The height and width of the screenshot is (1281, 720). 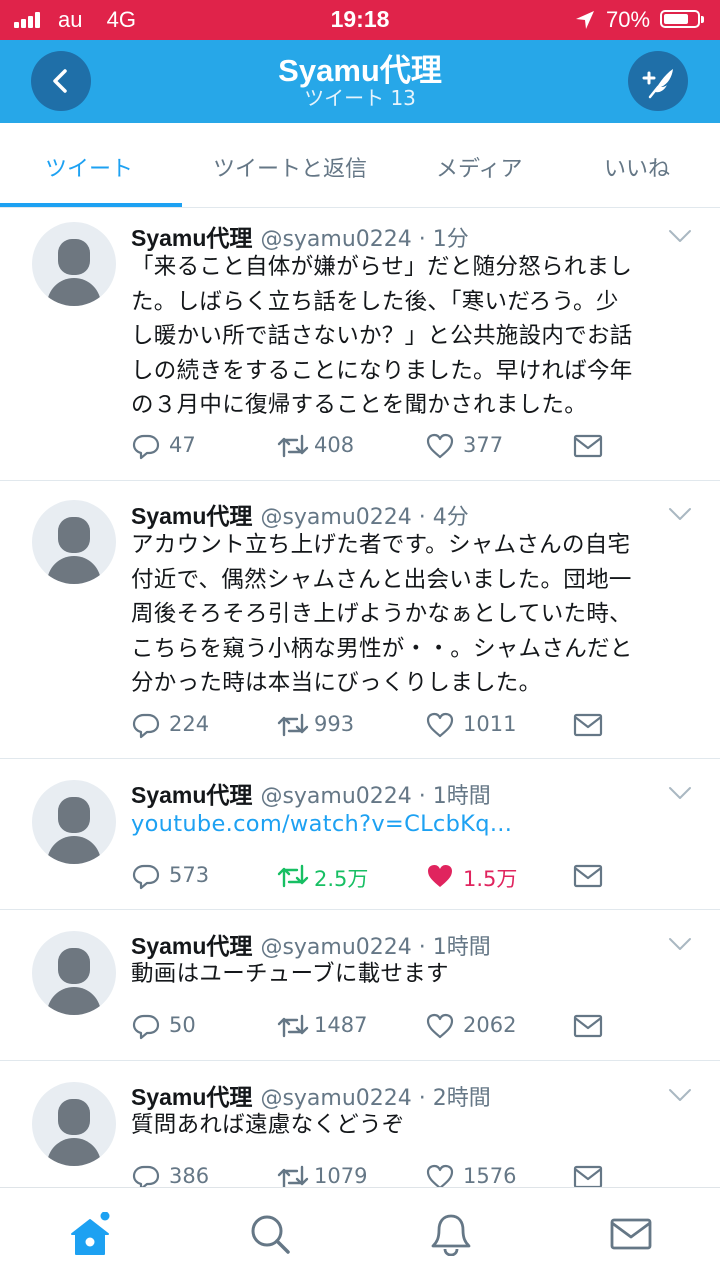 I want to click on like-count: 377, so click(x=483, y=445).